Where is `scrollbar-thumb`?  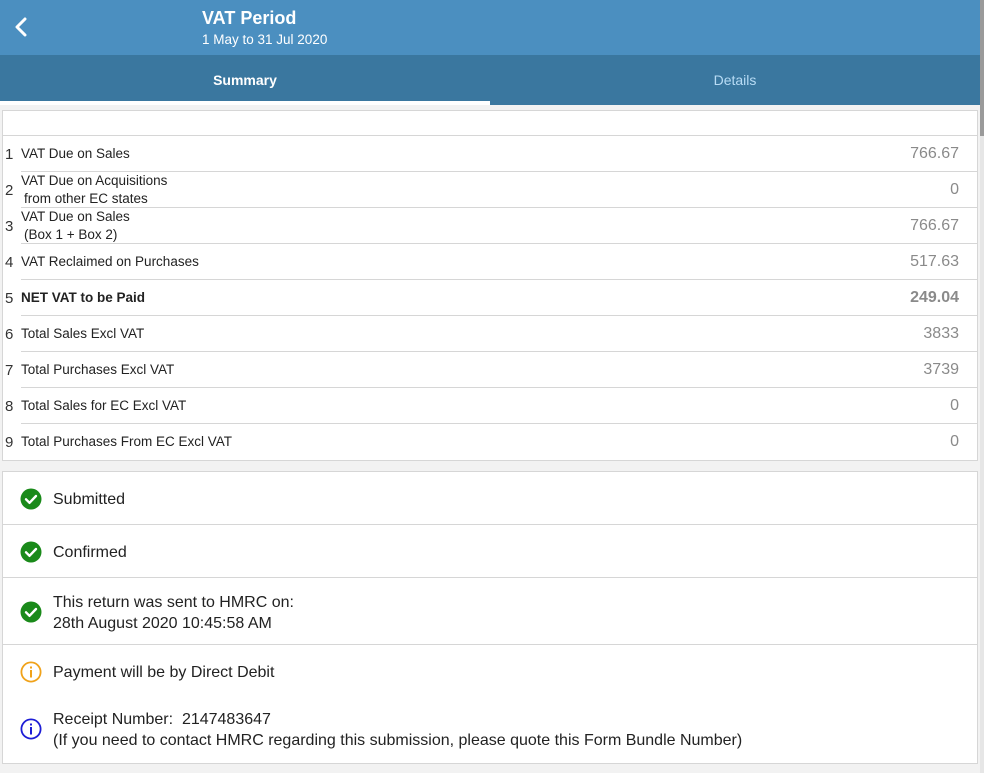
scrollbar-thumb is located at coordinates (982, 68).